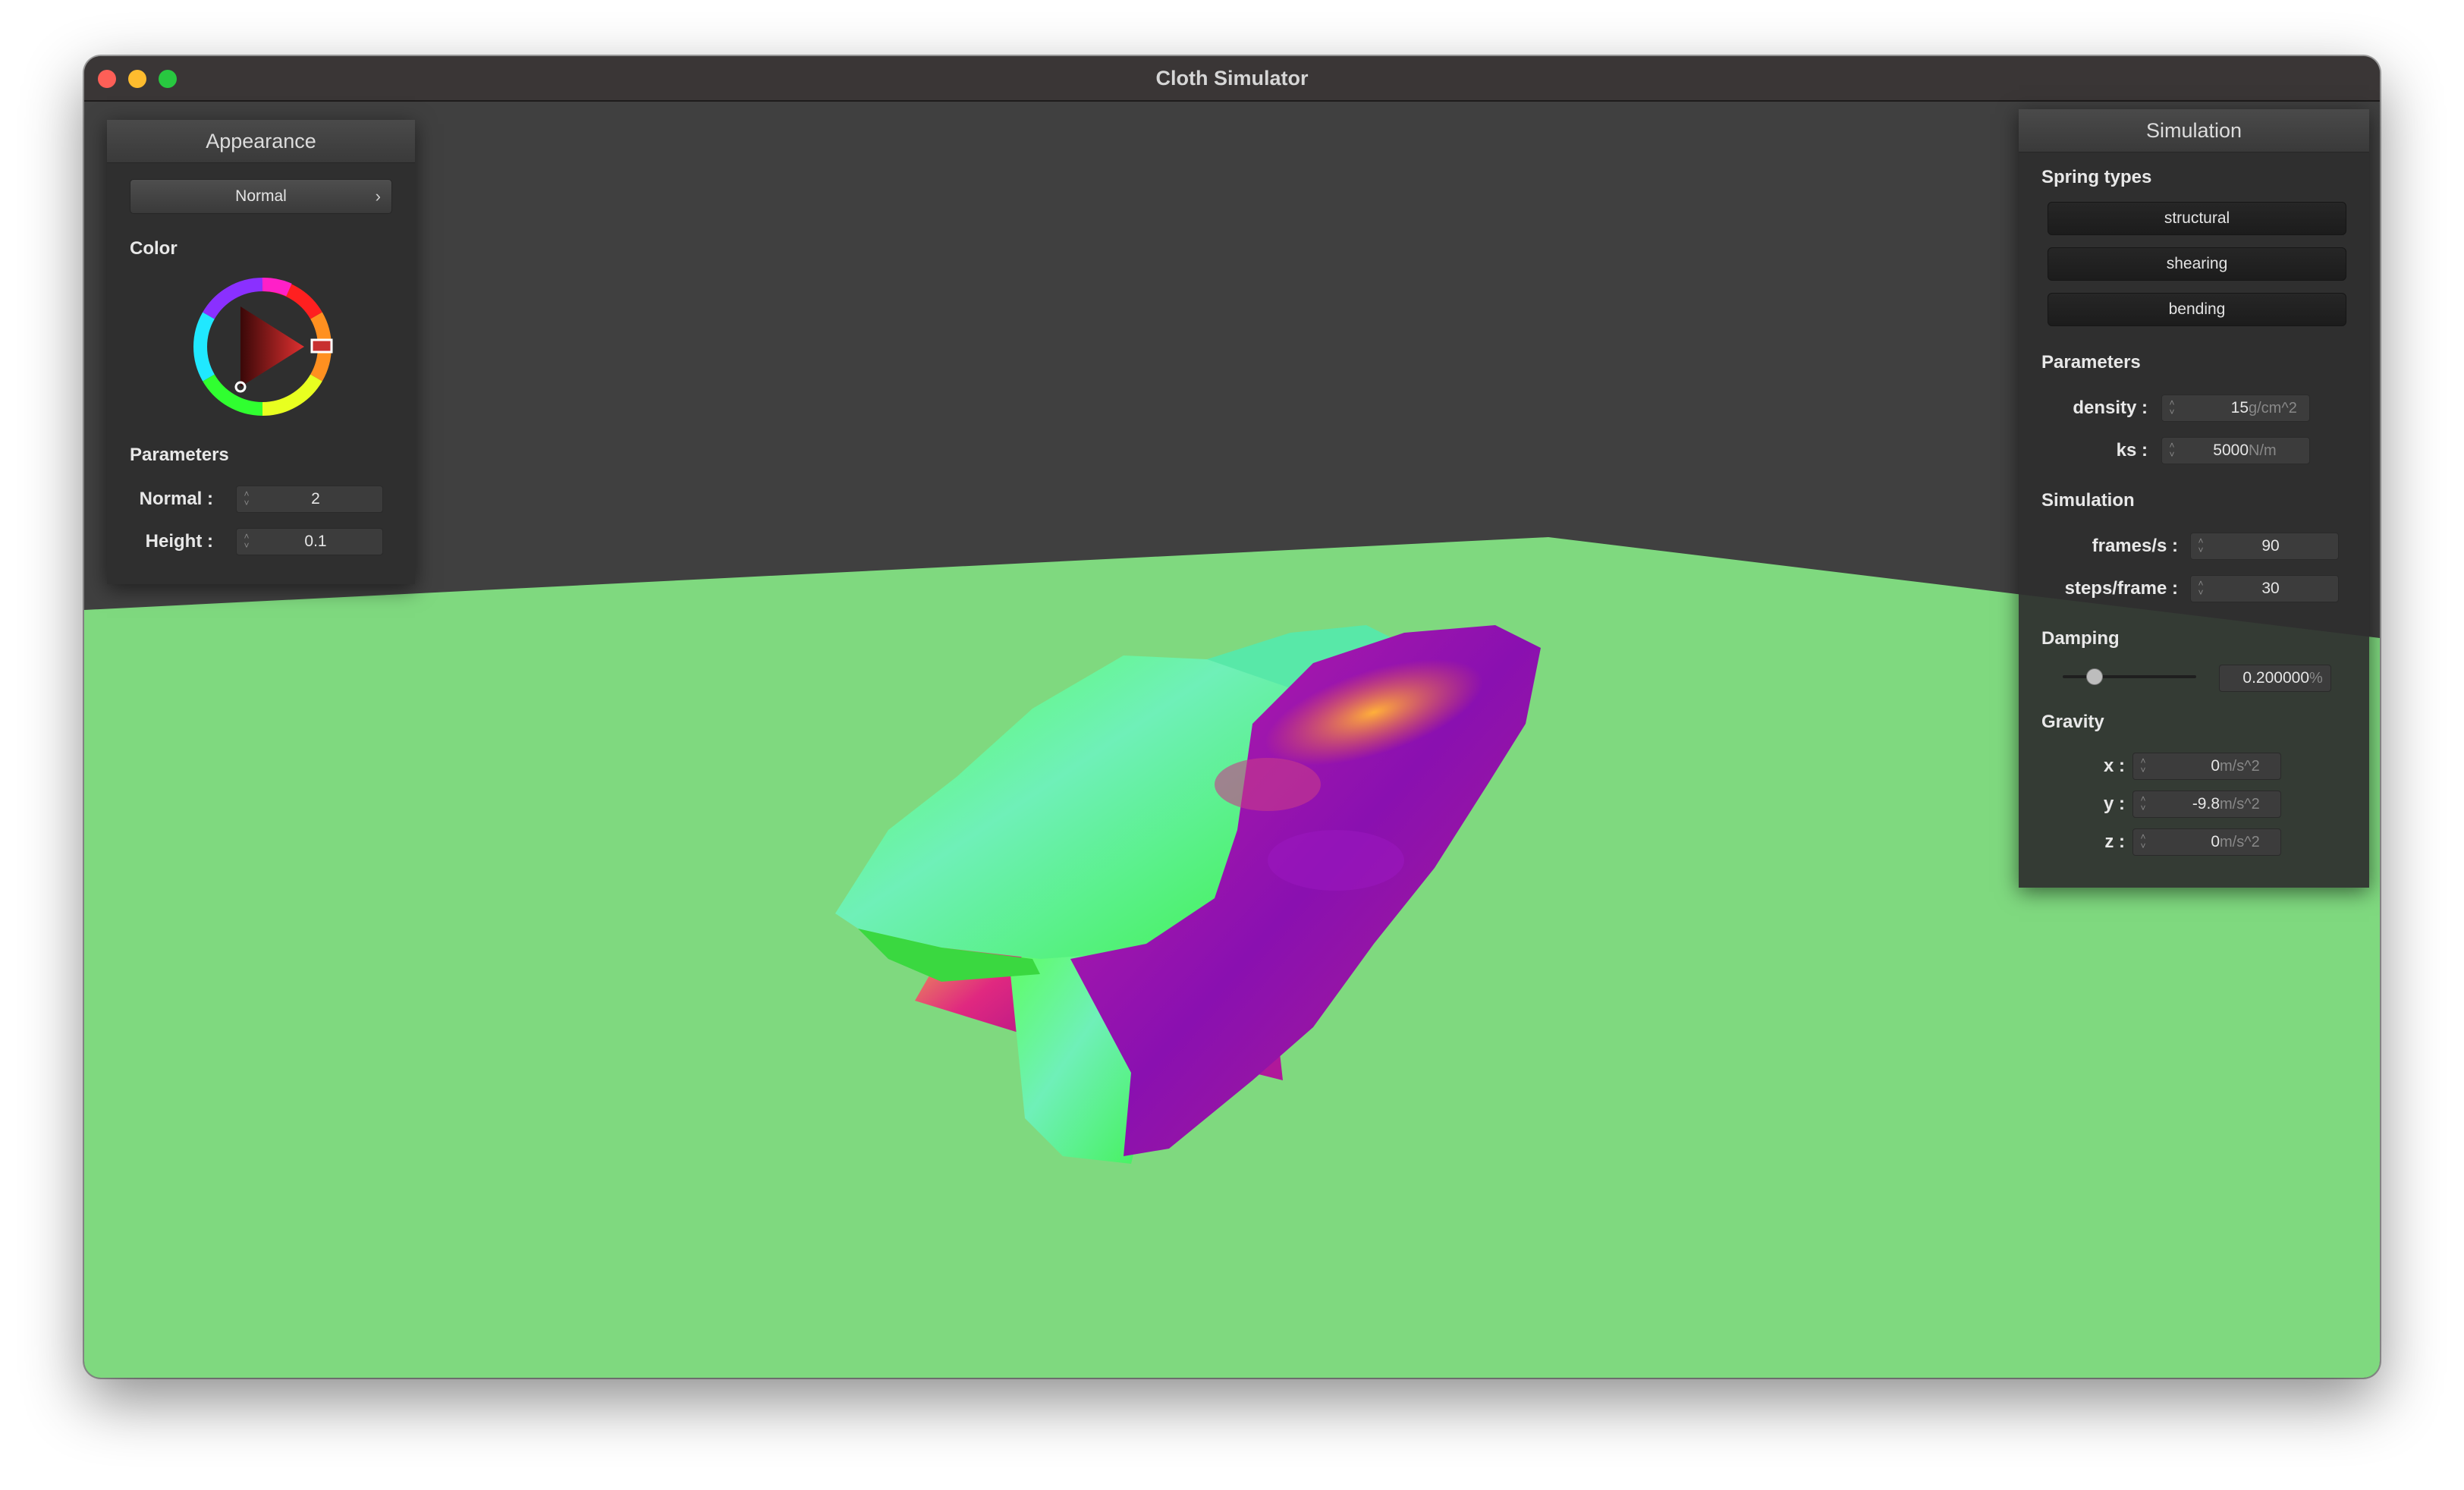  What do you see at coordinates (2206, 842) in the screenshot?
I see `gravity-z-input: ˄ ˅ 0 m/s^2` at bounding box center [2206, 842].